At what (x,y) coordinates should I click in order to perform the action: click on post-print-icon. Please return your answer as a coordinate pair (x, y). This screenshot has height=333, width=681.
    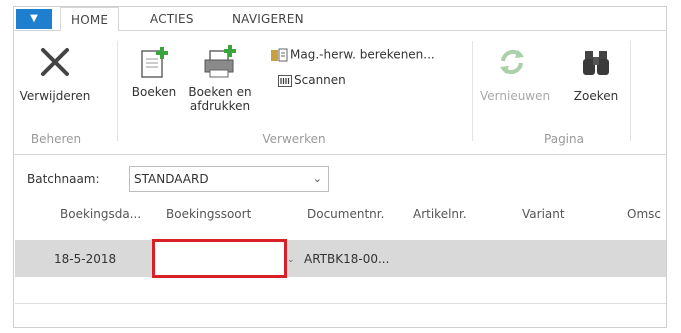
    Looking at the image, I should click on (220, 61).